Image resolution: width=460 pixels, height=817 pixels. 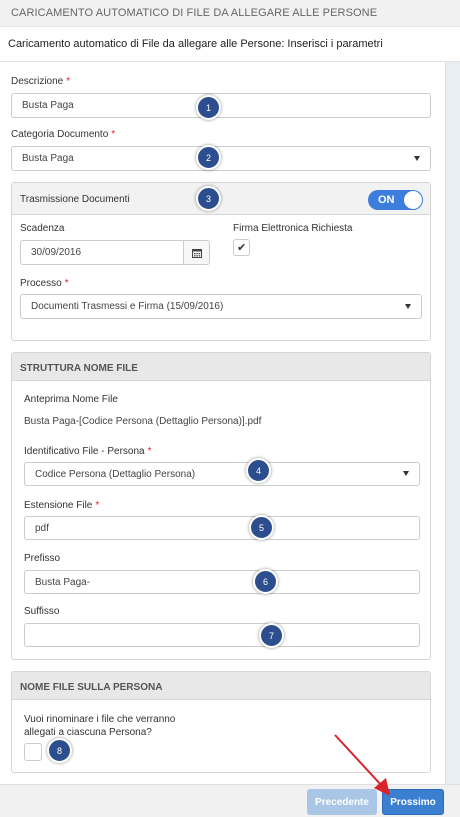 I want to click on estensione-label: Estensione File *, so click(x=61, y=505).